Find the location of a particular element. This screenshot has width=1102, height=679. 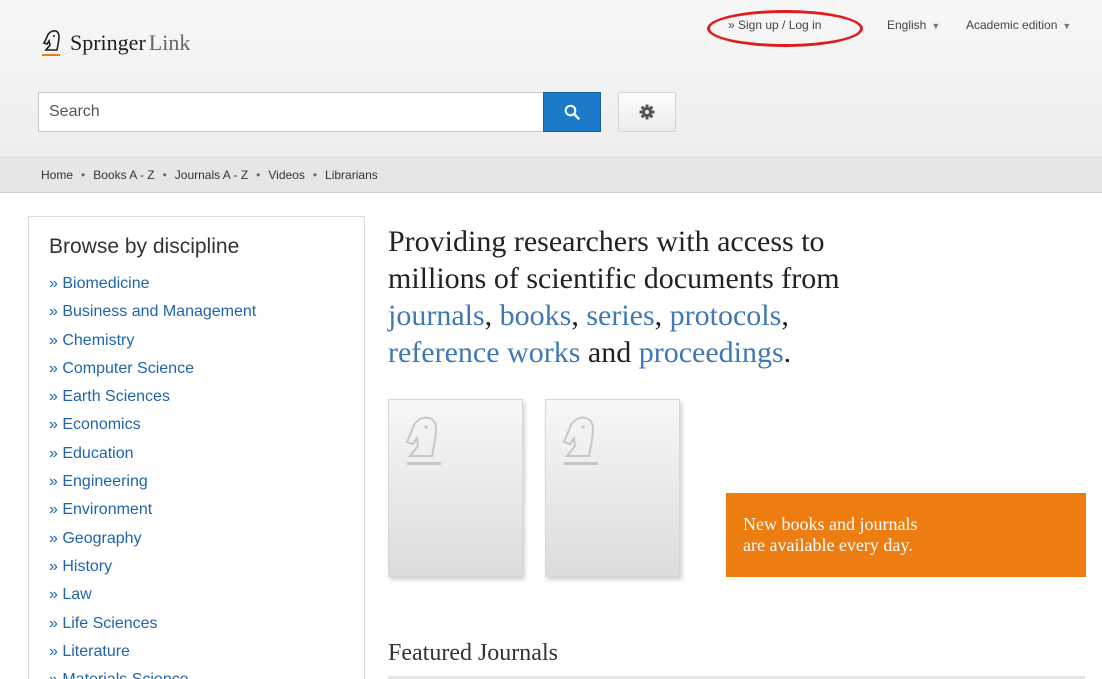

headline-line-3: journals, books, series, protocols, is located at coordinates (738, 315).